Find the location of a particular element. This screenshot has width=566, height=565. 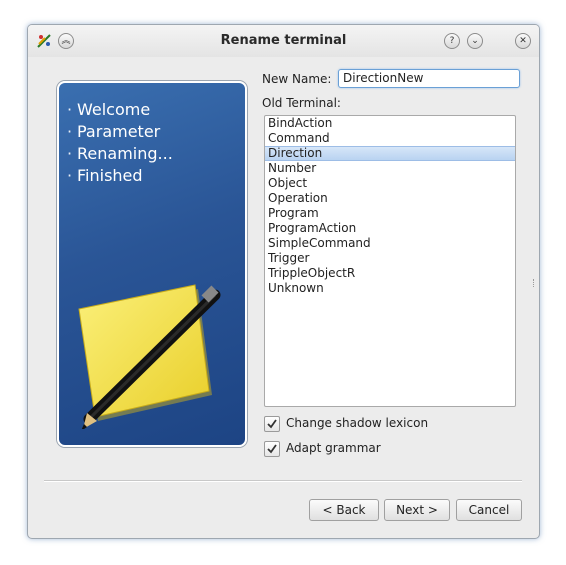

cancel-button: Cancel is located at coordinates (489, 510).